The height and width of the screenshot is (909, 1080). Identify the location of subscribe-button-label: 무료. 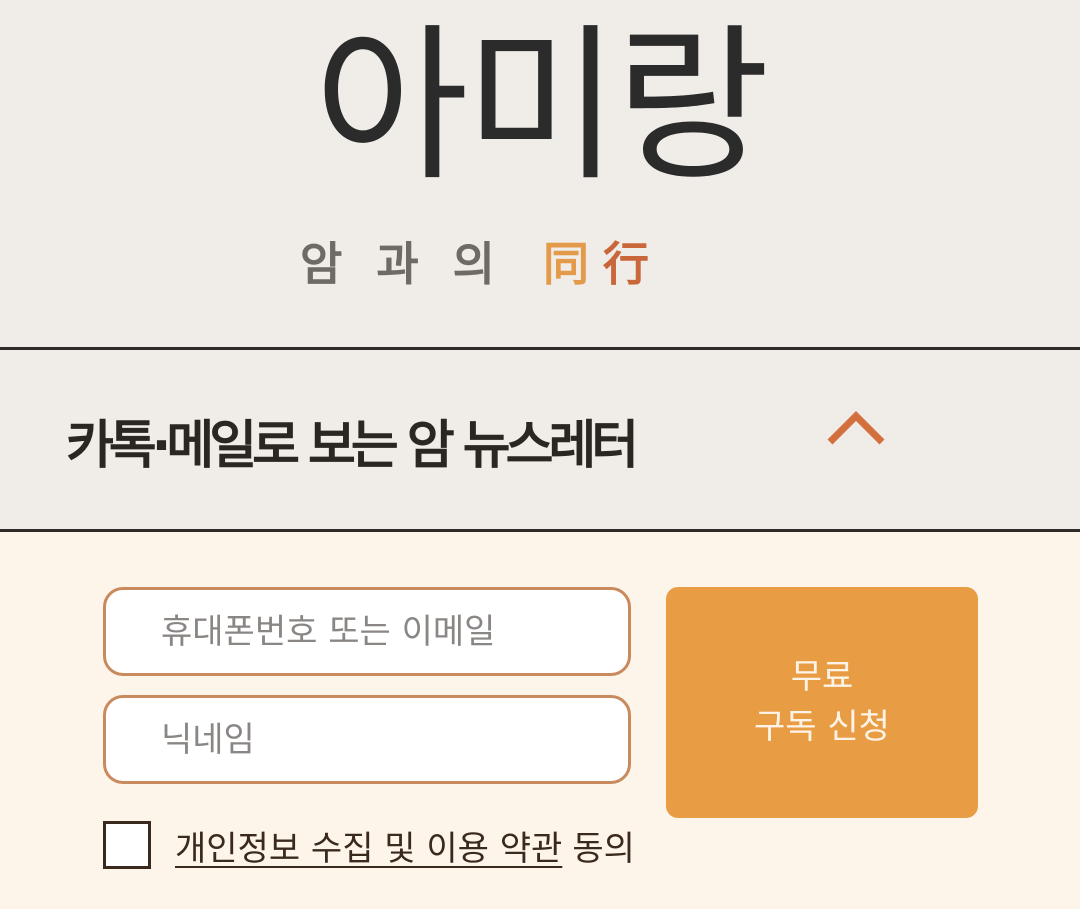
(822, 677).